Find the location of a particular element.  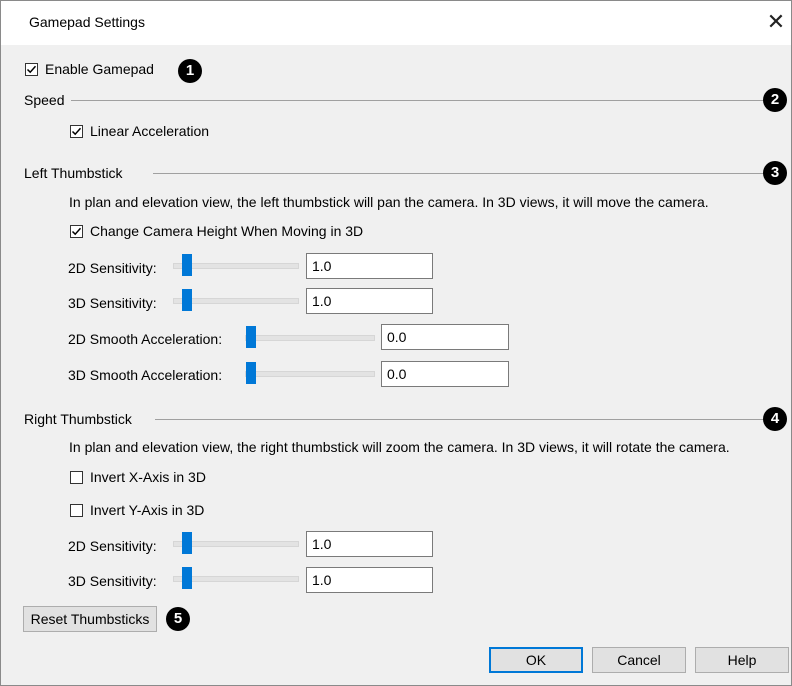

title-bar: Gamepad Settings ✕ is located at coordinates (396, 23).